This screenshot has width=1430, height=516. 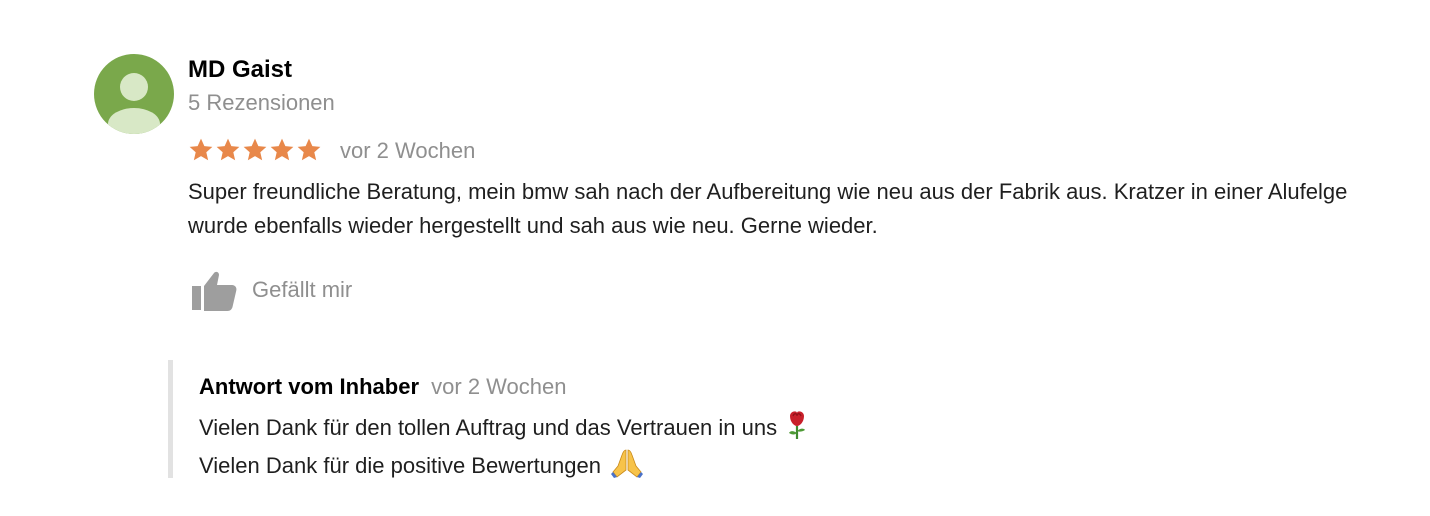 What do you see at coordinates (214, 291) in the screenshot?
I see `thumbs-up-icon` at bounding box center [214, 291].